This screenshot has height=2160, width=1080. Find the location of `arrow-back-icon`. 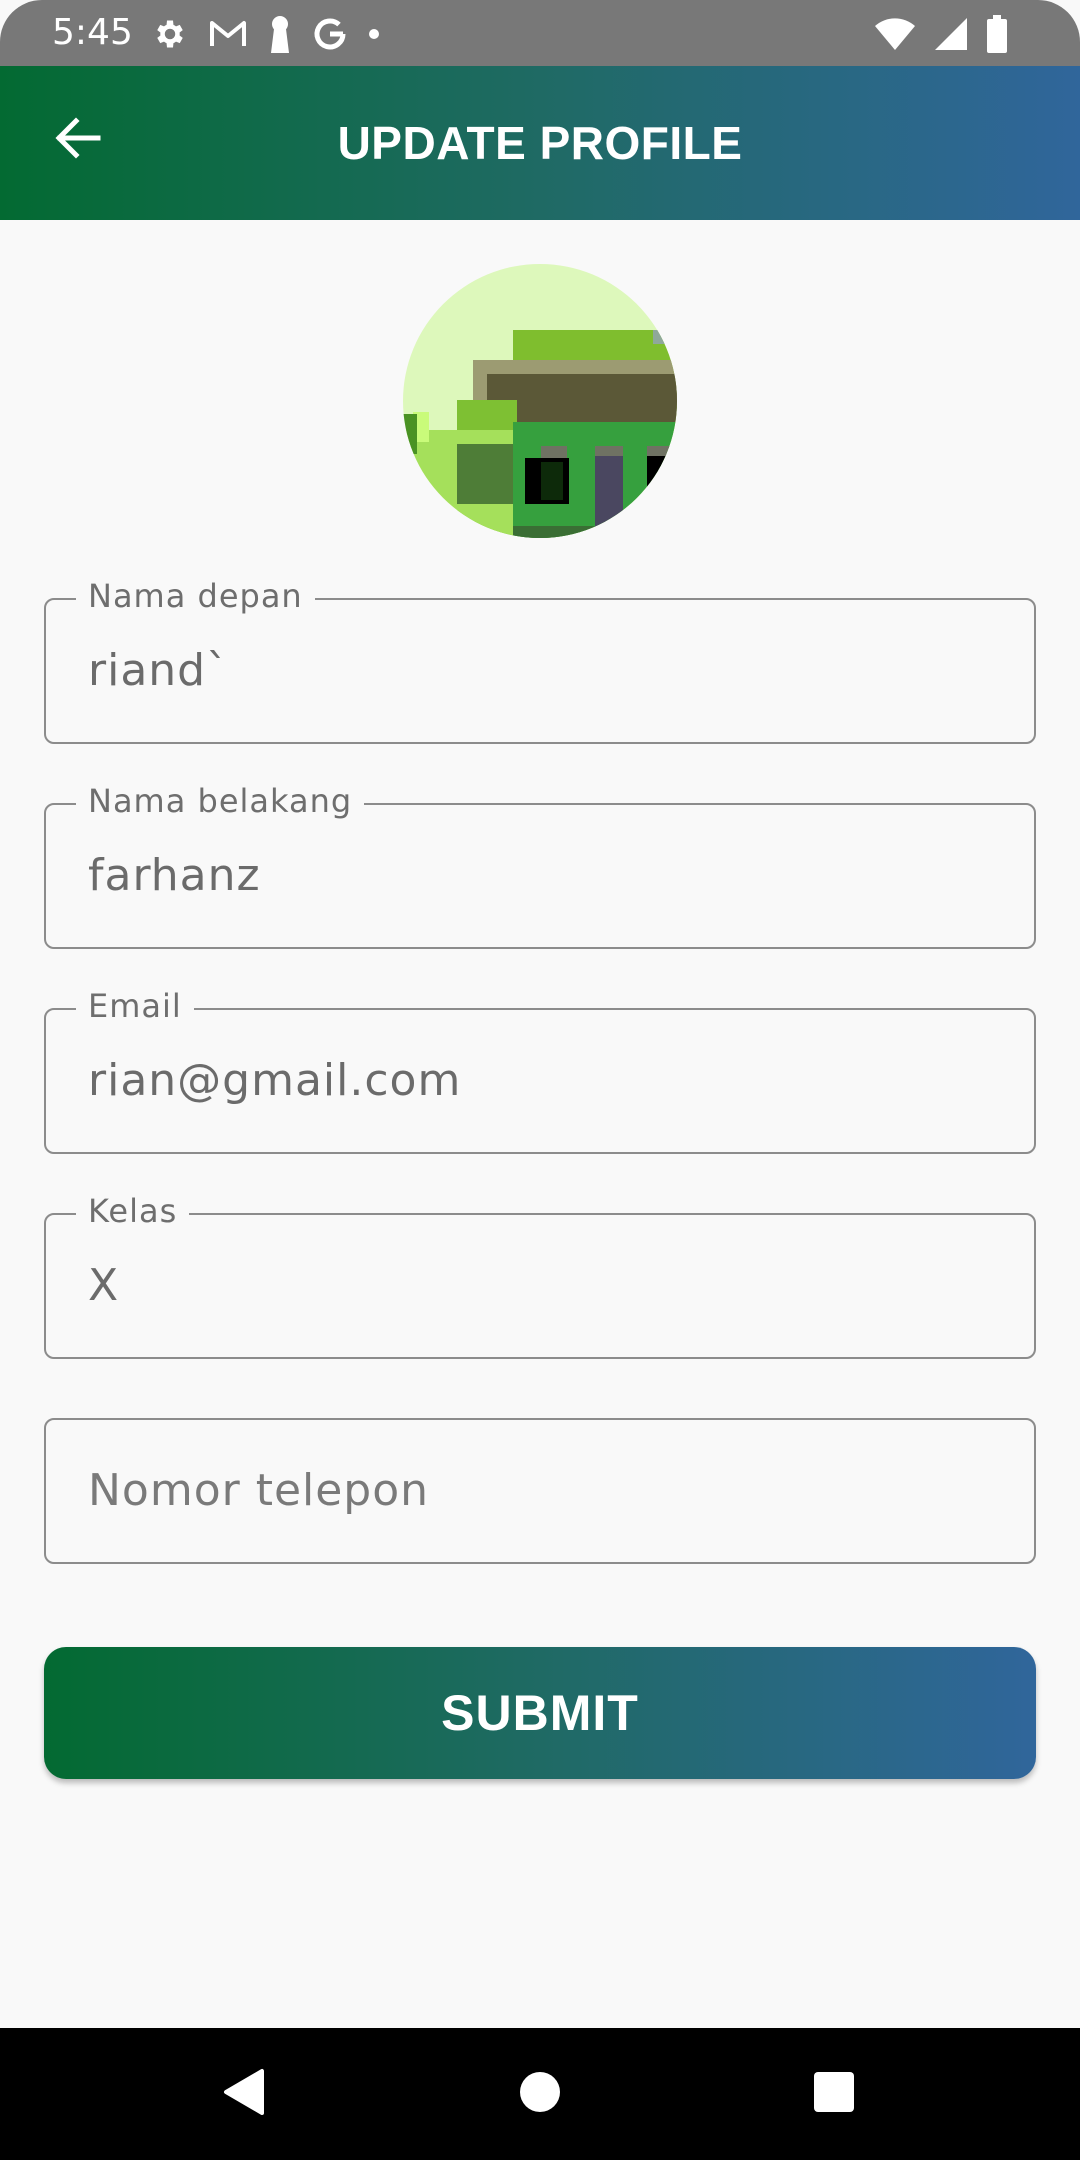

arrow-back-icon is located at coordinates (77, 140).